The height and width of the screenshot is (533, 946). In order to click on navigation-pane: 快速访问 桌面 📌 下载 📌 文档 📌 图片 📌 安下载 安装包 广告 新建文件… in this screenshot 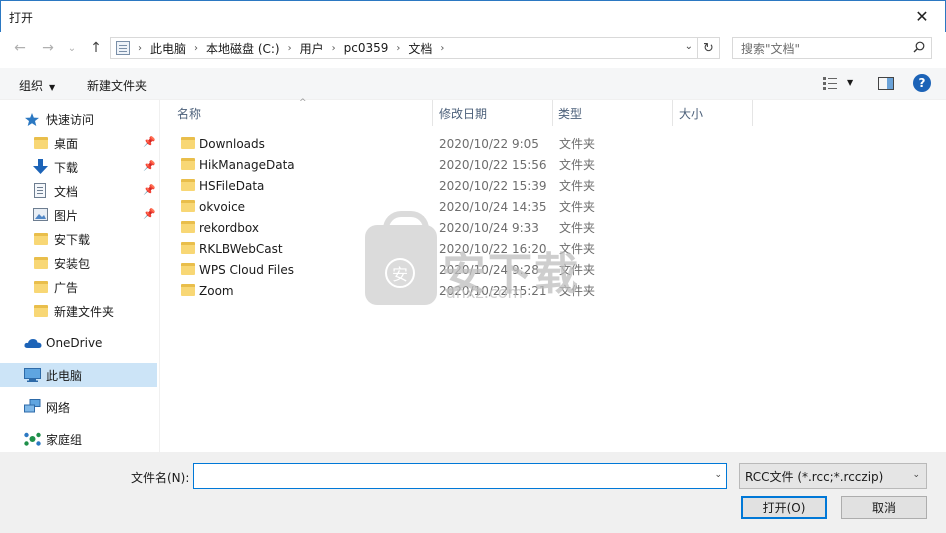, I will do `click(80, 276)`.